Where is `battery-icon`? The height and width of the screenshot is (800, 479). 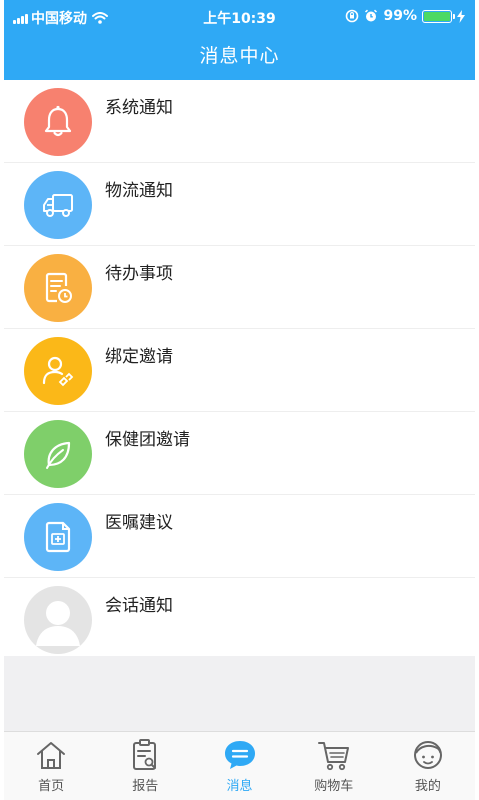 battery-icon is located at coordinates (438, 16).